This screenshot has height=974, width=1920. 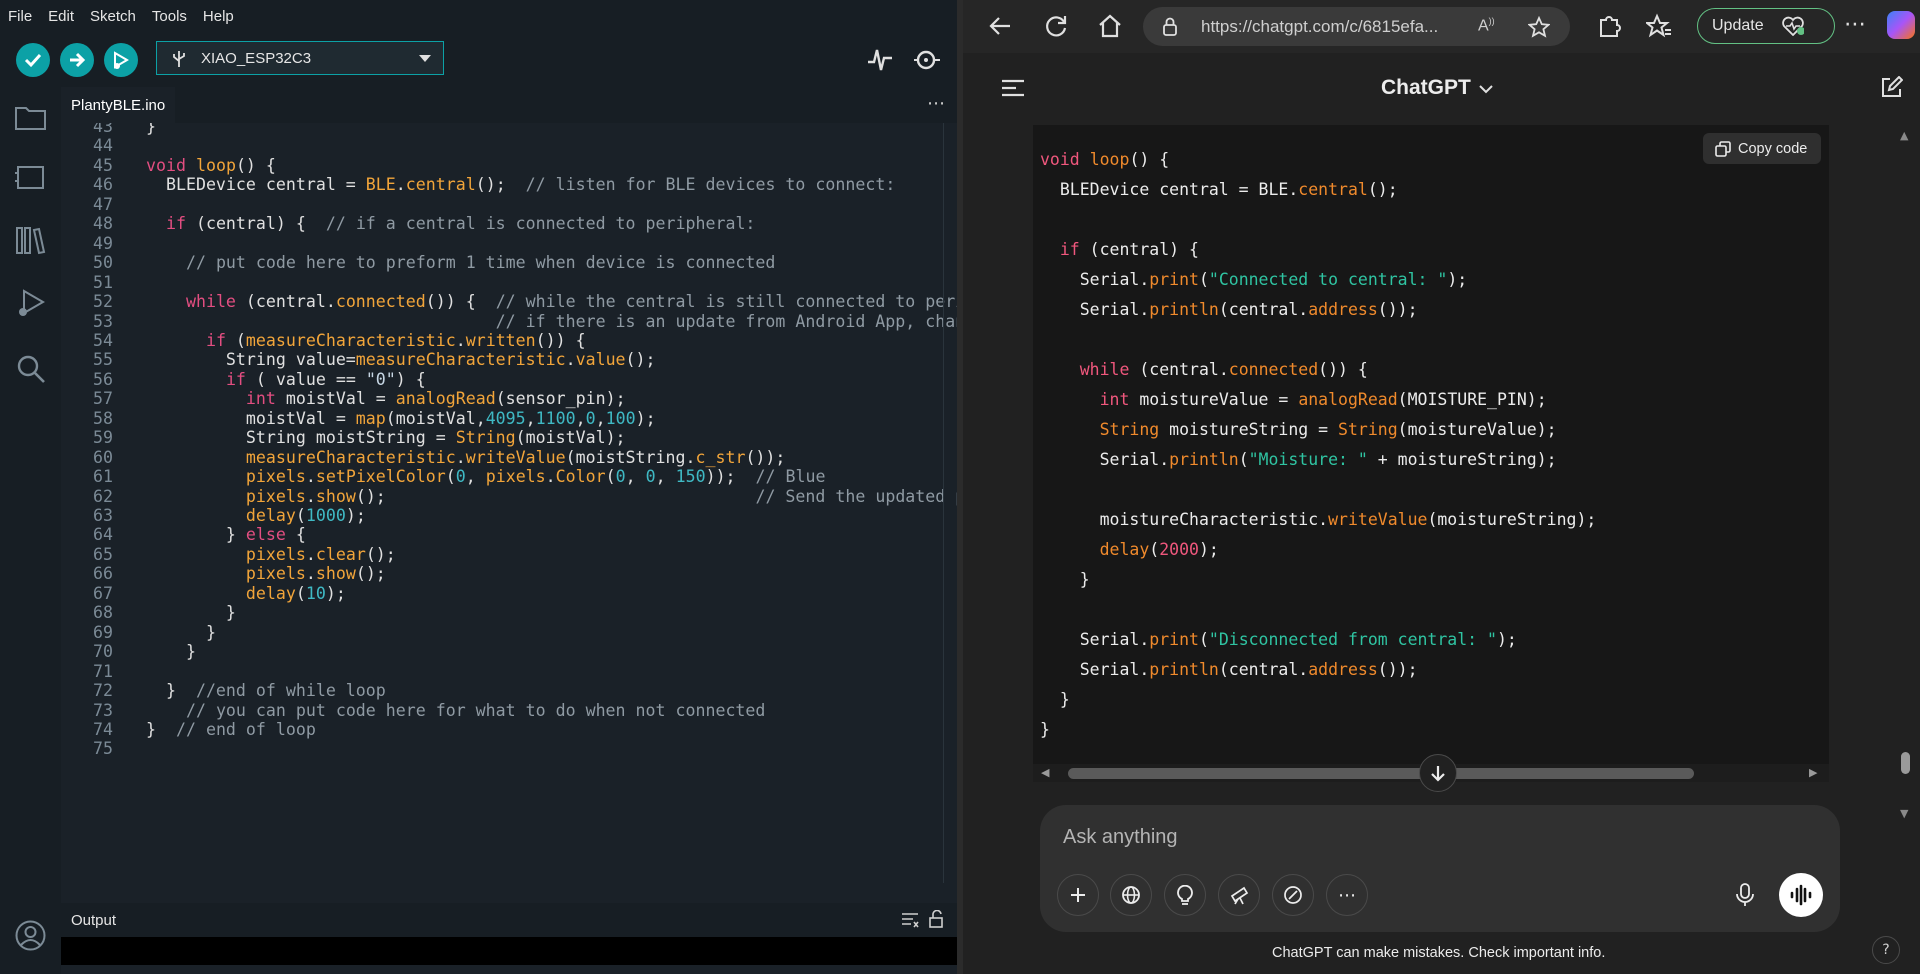 I want to click on debug-button, so click(x=121, y=60).